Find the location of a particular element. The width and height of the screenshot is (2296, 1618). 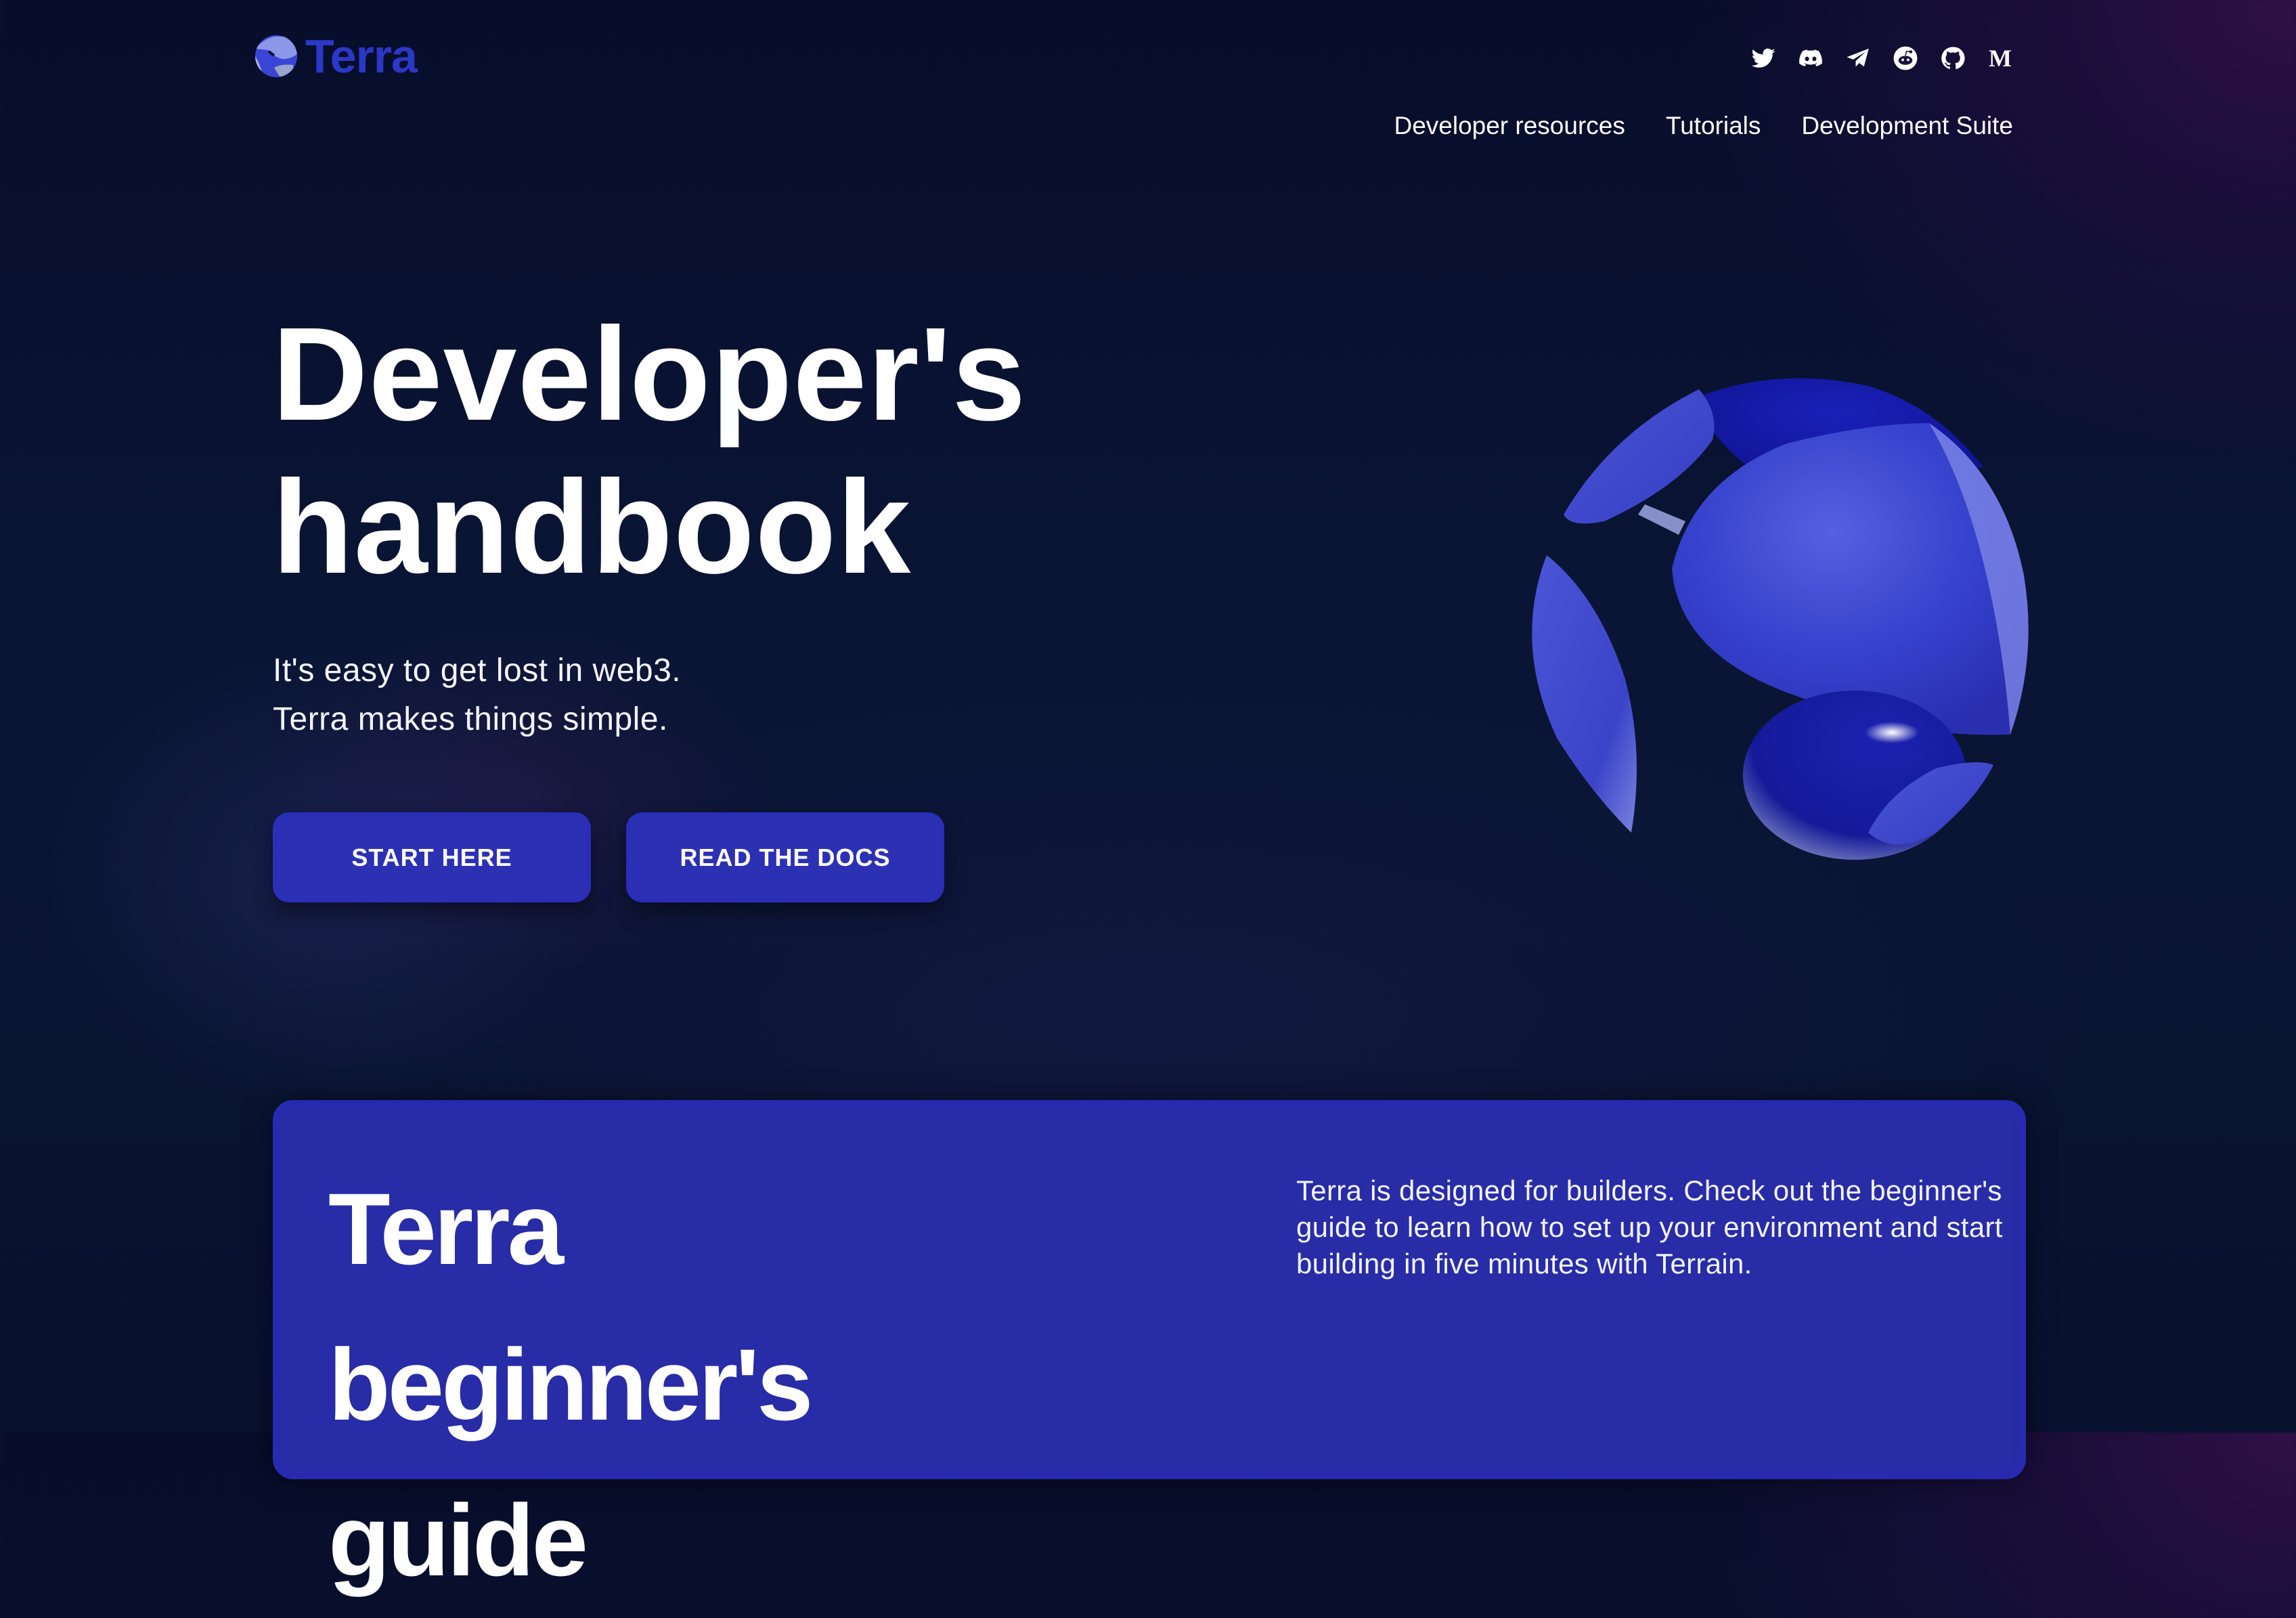

nav-development-suite: Development Suite is located at coordinates (1907, 126).